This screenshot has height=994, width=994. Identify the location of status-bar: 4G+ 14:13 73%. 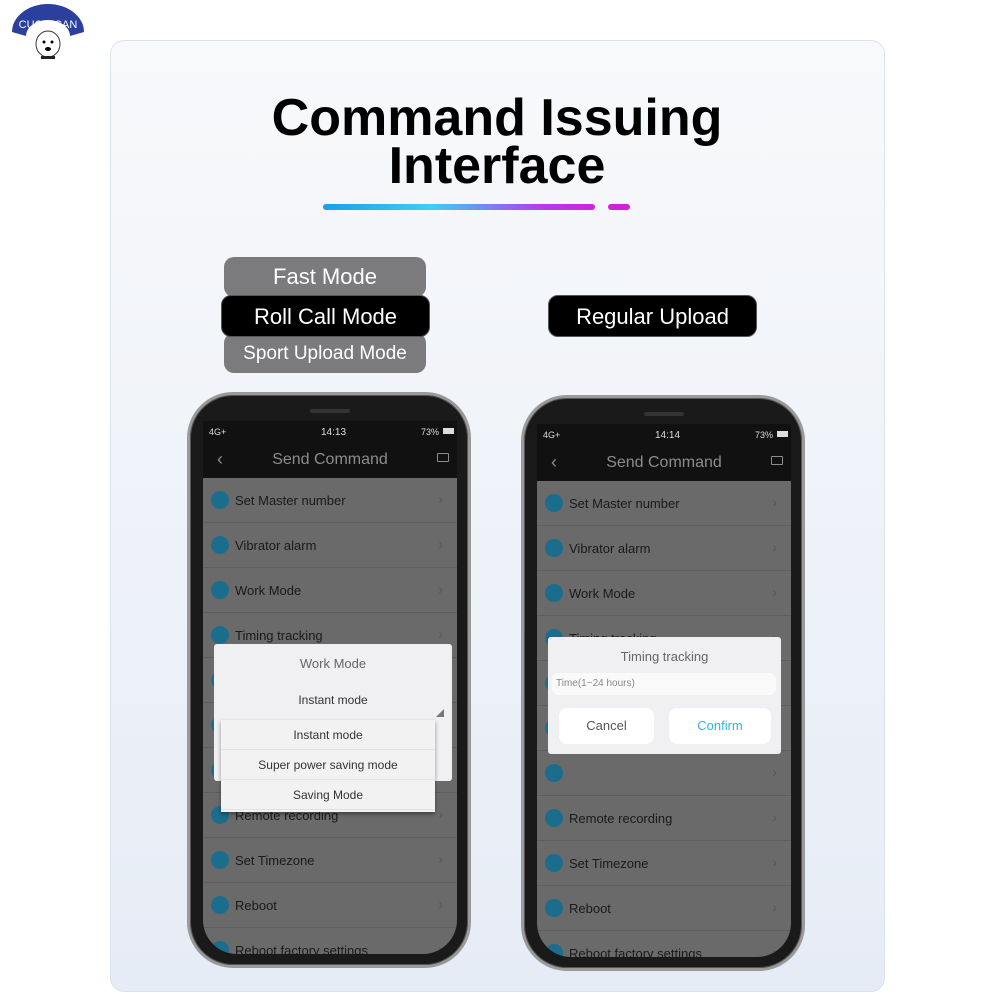
(330, 432).